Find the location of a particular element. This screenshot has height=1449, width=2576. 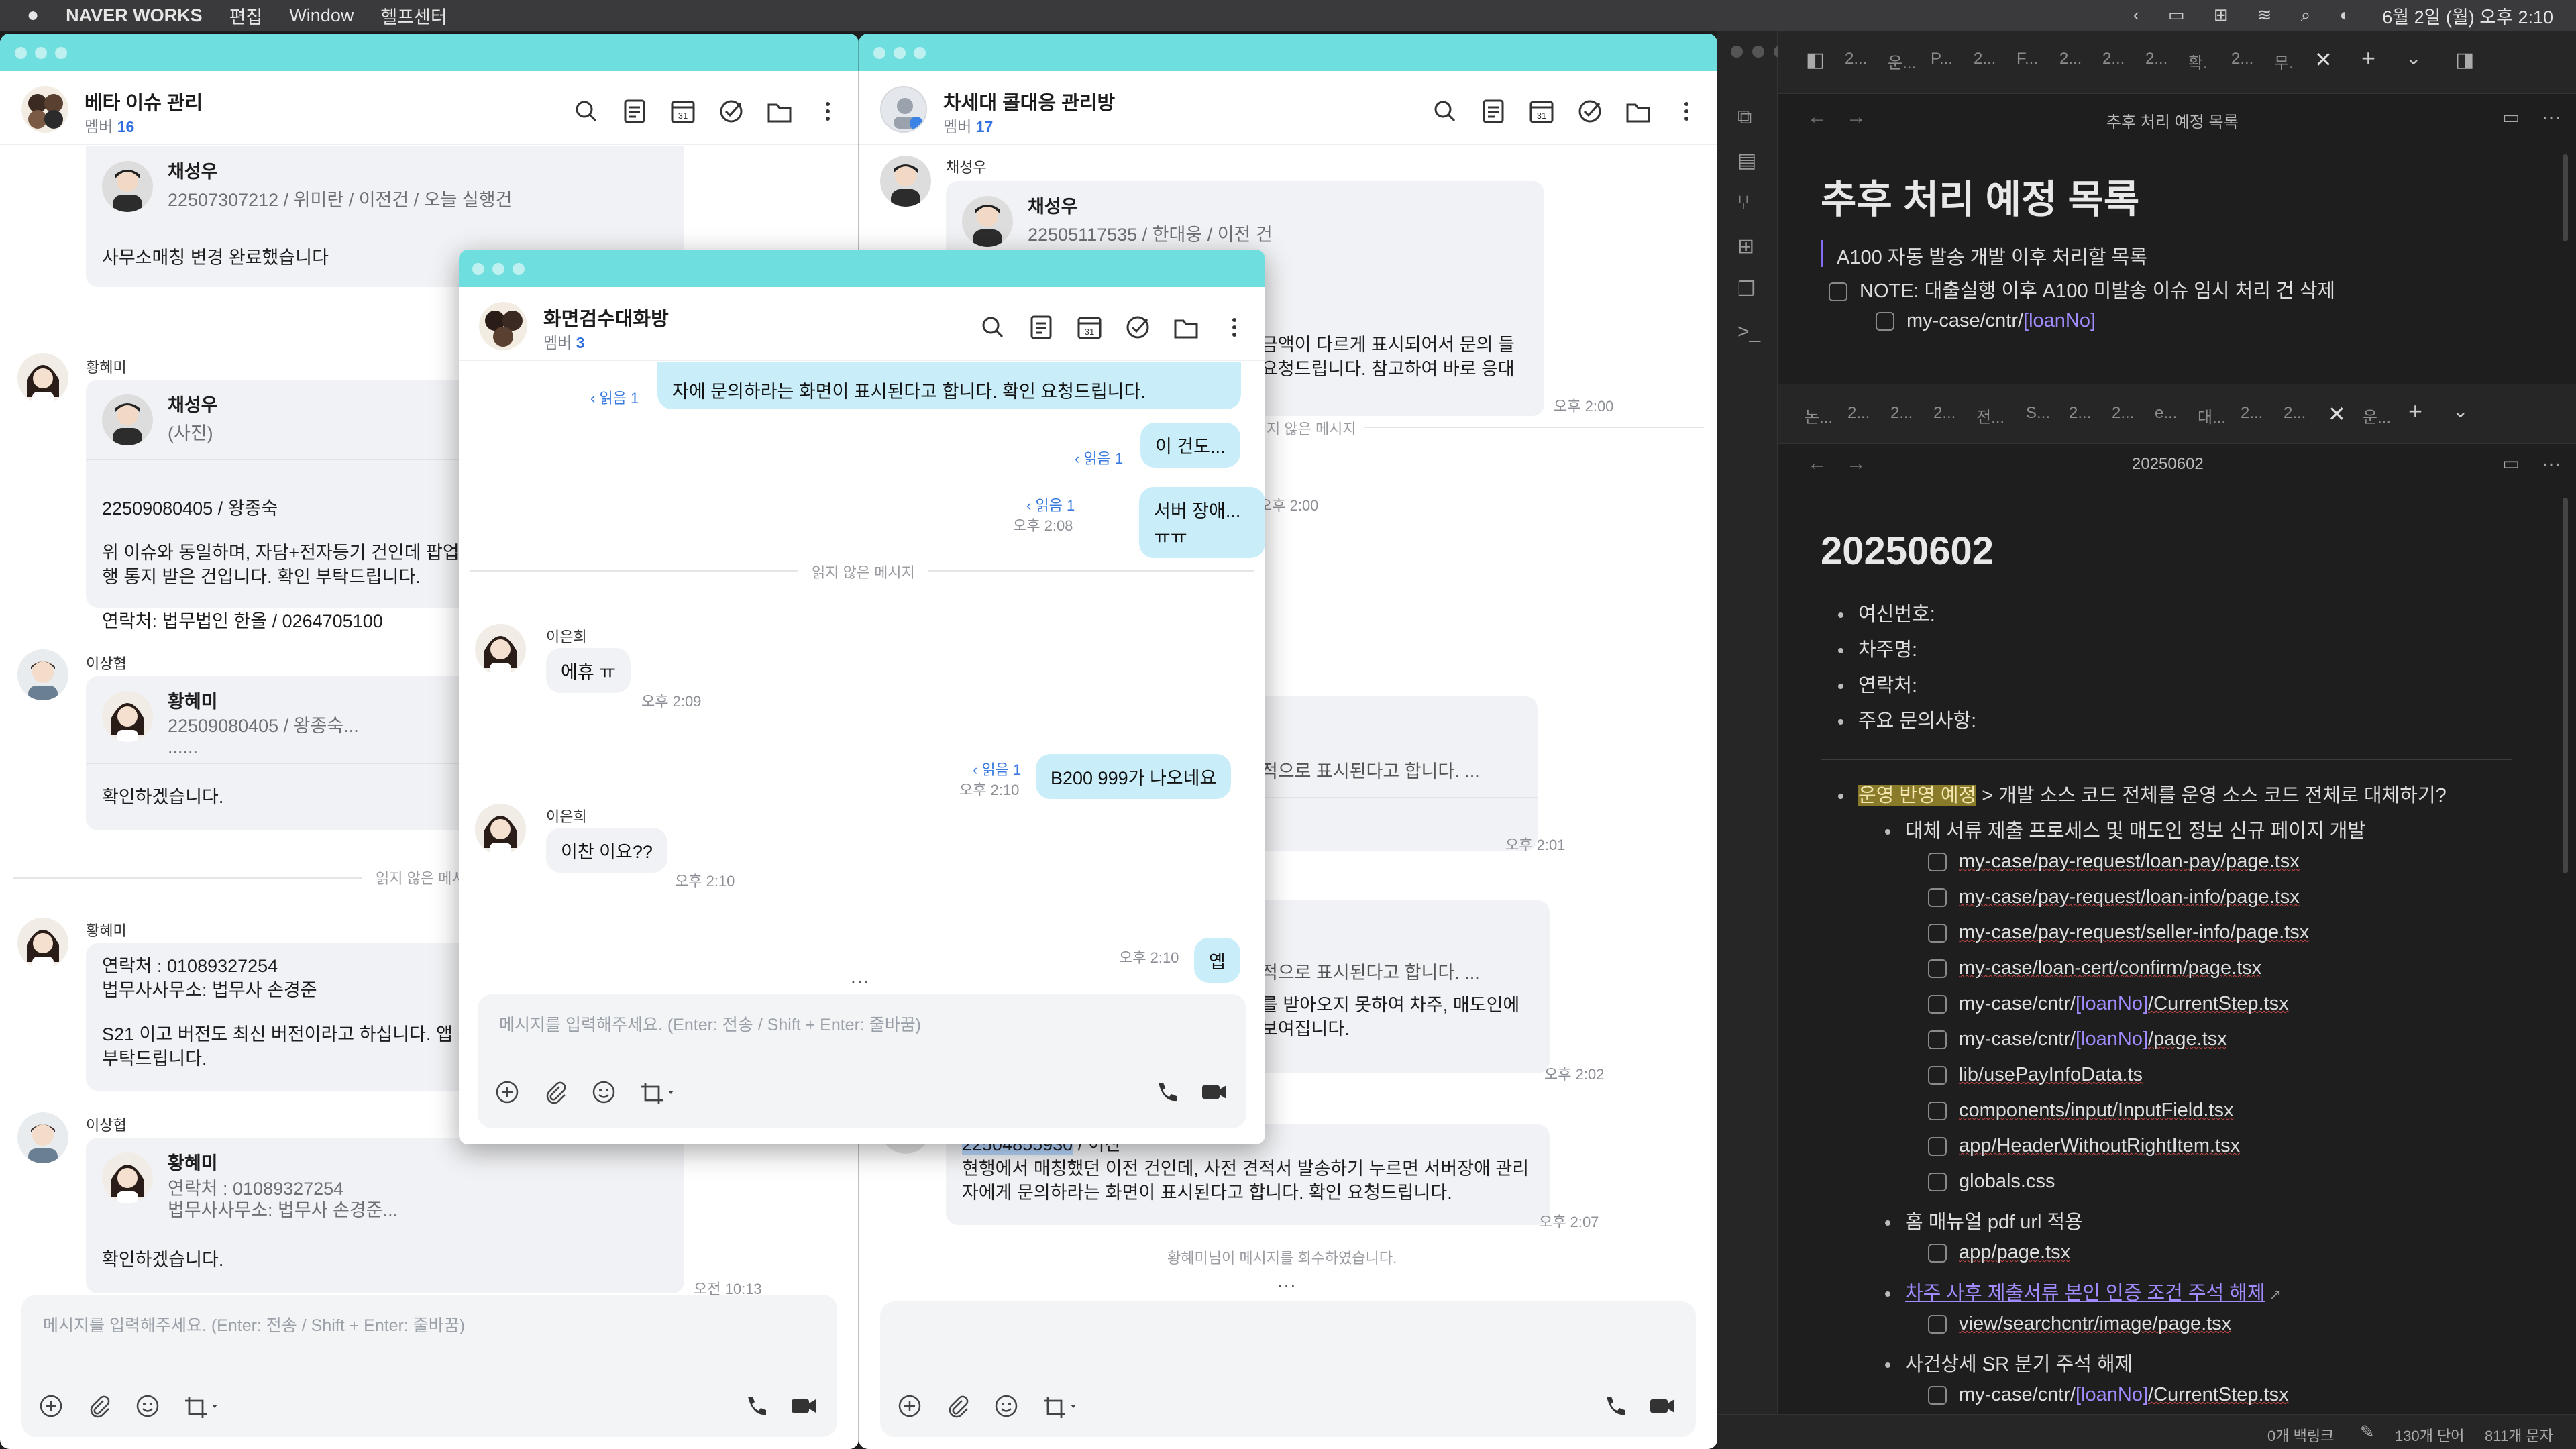

sidebar-toggle-icon: ◧ is located at coordinates (1815, 60).